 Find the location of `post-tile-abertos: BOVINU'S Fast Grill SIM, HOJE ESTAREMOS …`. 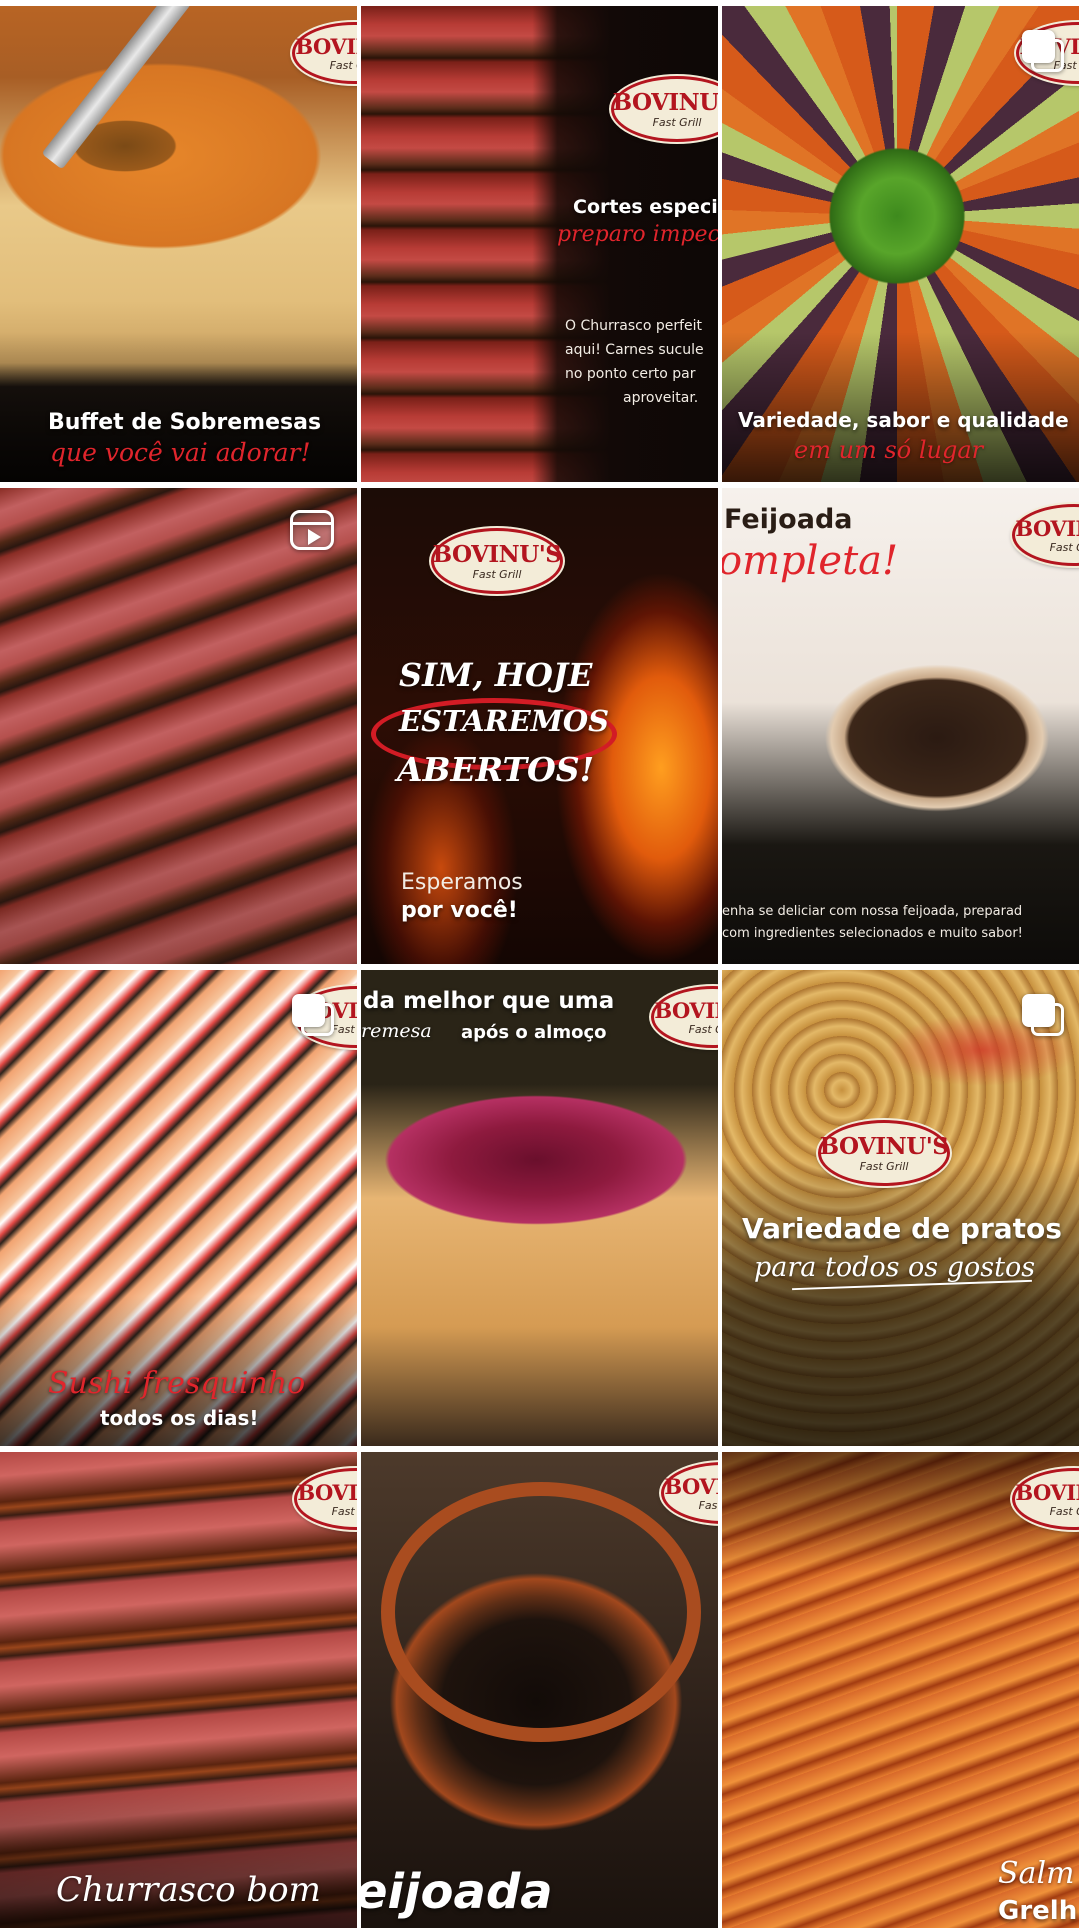

post-tile-abertos: BOVINU'S Fast Grill SIM, HOJE ESTAREMOS … is located at coordinates (539, 726).